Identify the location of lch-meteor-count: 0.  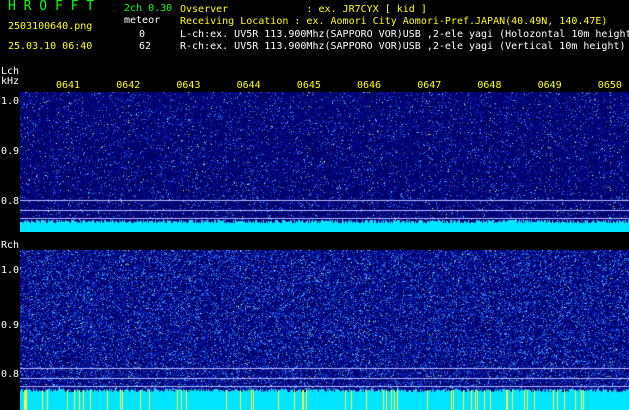
(142, 34).